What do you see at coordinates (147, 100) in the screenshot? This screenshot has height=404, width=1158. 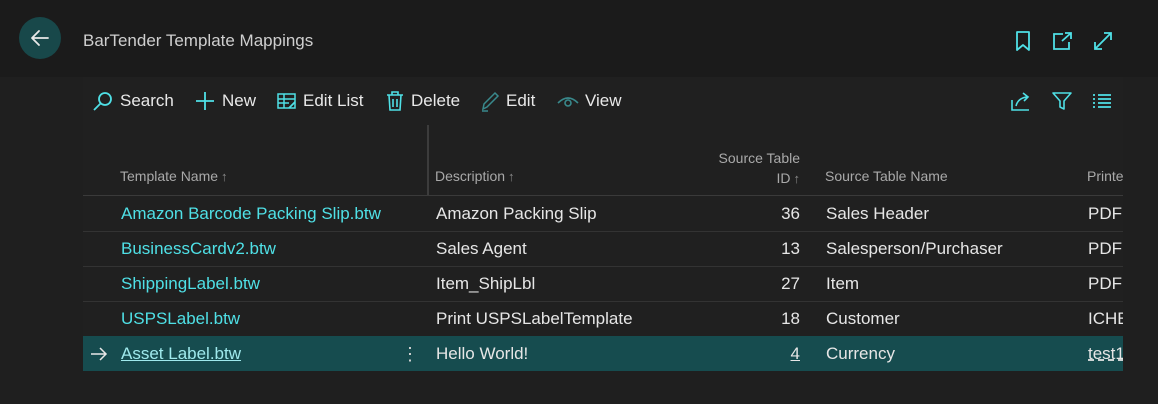 I see `search-label: Search` at bounding box center [147, 100].